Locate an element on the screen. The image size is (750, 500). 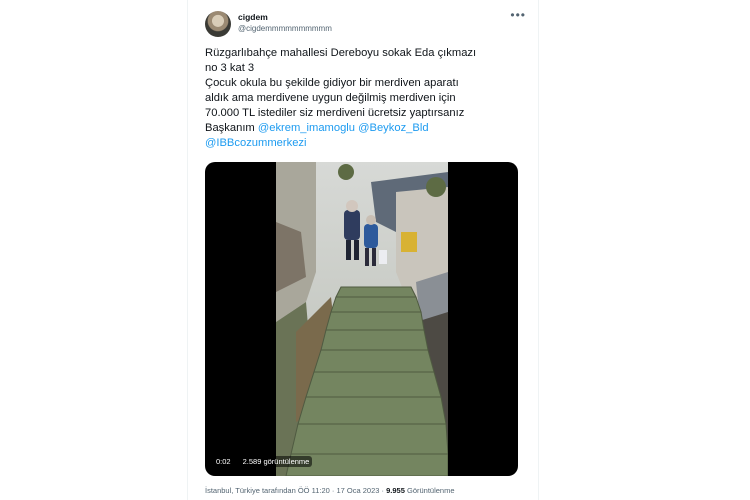
more-icon: ••• is located at coordinates (518, 15).